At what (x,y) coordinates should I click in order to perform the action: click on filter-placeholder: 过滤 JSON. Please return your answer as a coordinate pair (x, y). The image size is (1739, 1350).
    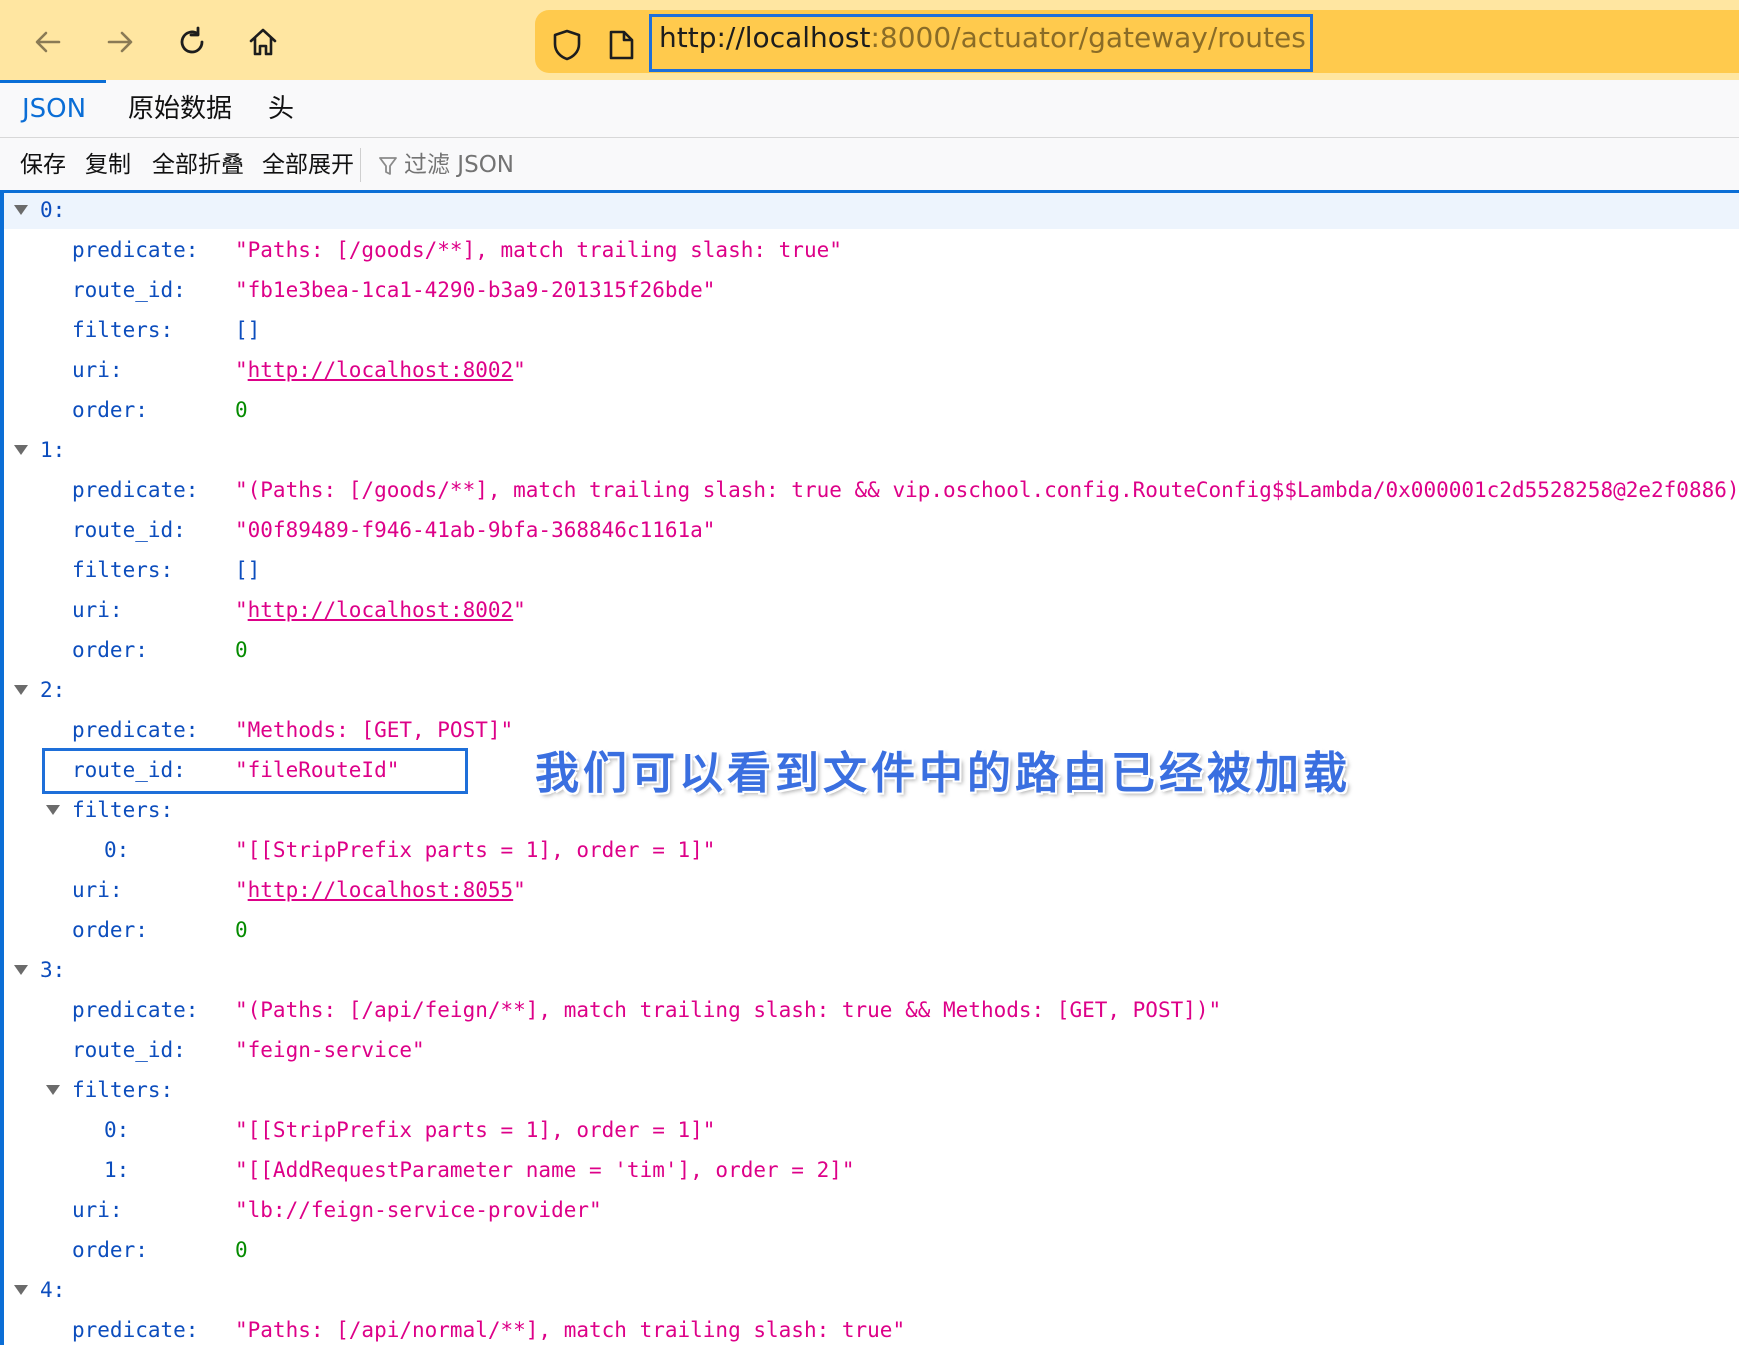
    Looking at the image, I should click on (459, 165).